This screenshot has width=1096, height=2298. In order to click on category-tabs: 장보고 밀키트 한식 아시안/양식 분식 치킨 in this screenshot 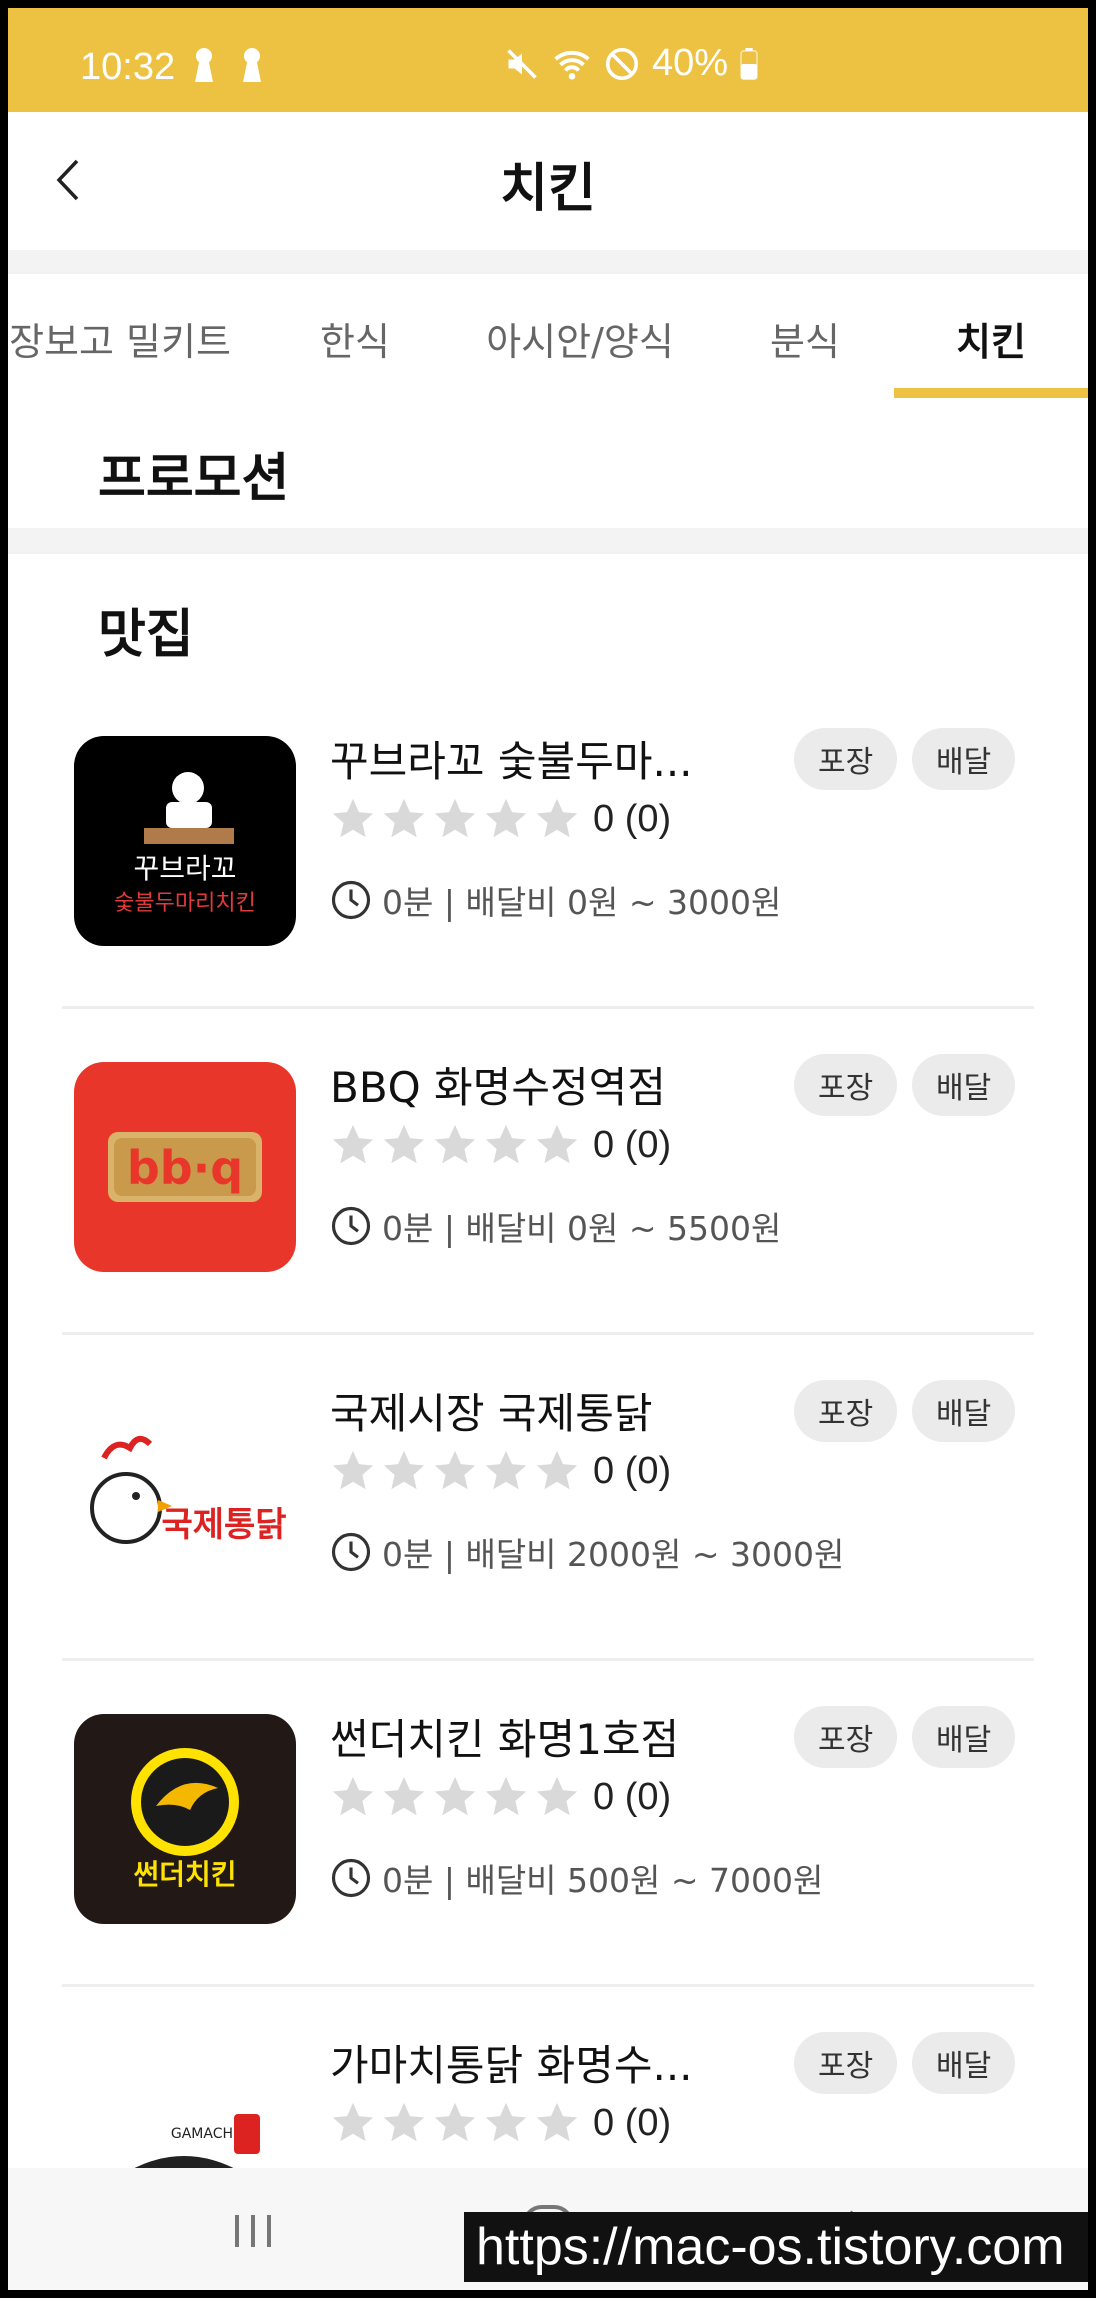, I will do `click(548, 338)`.